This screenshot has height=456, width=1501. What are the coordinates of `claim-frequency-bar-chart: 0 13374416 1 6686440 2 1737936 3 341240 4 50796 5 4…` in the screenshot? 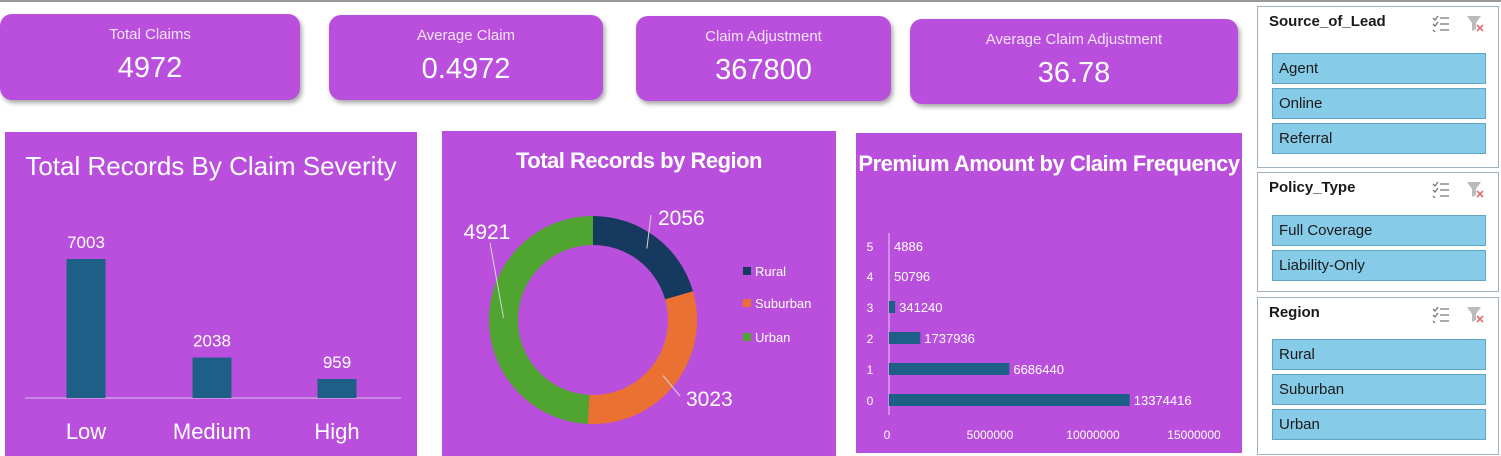 It's located at (1044, 337).